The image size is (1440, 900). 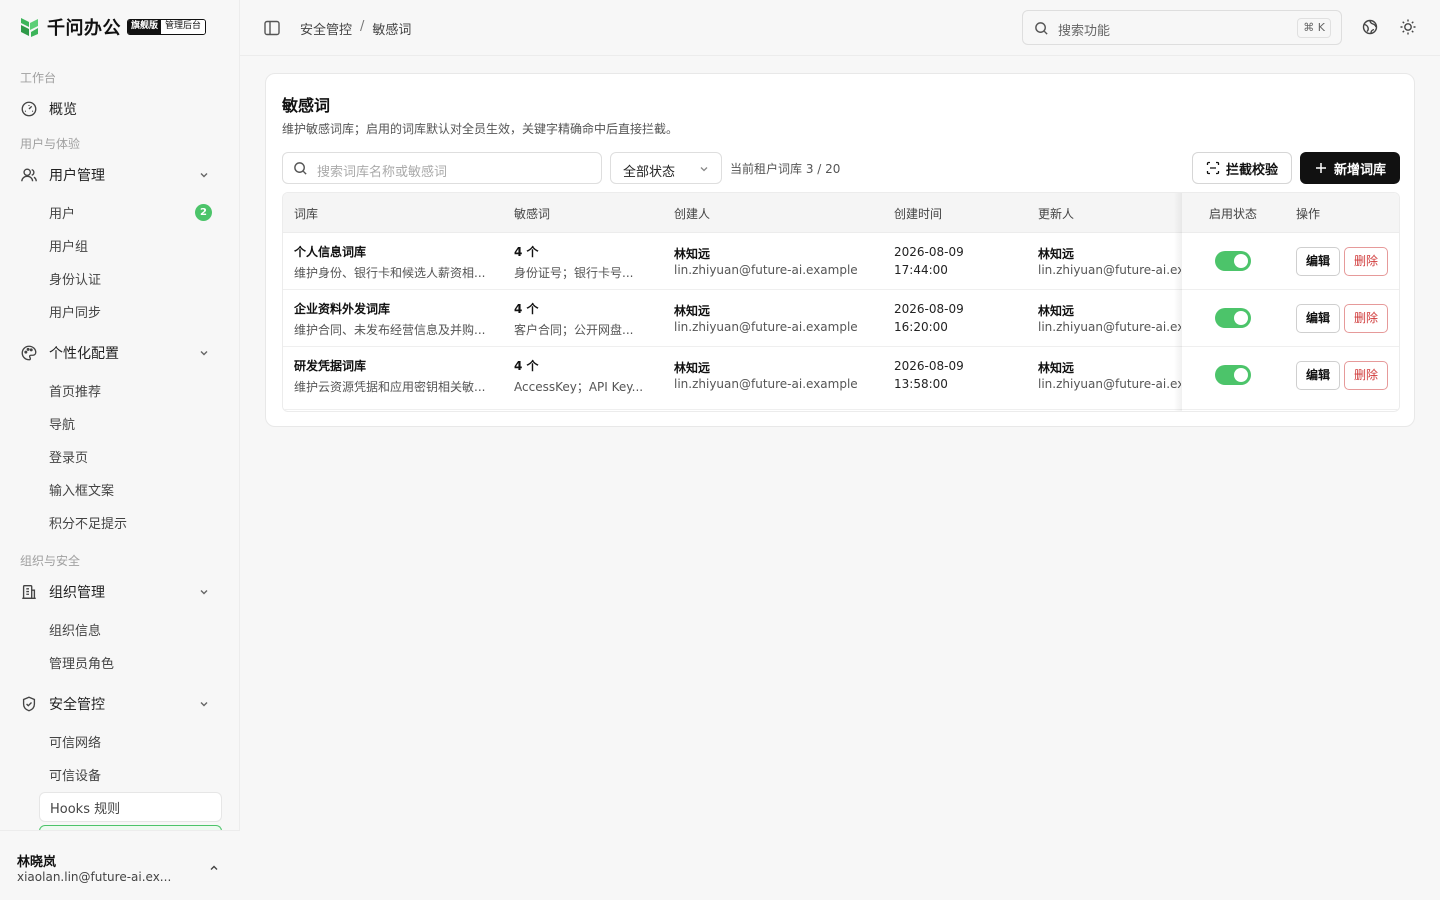 I want to click on add-library-label: 新增词库, so click(x=1359, y=170).